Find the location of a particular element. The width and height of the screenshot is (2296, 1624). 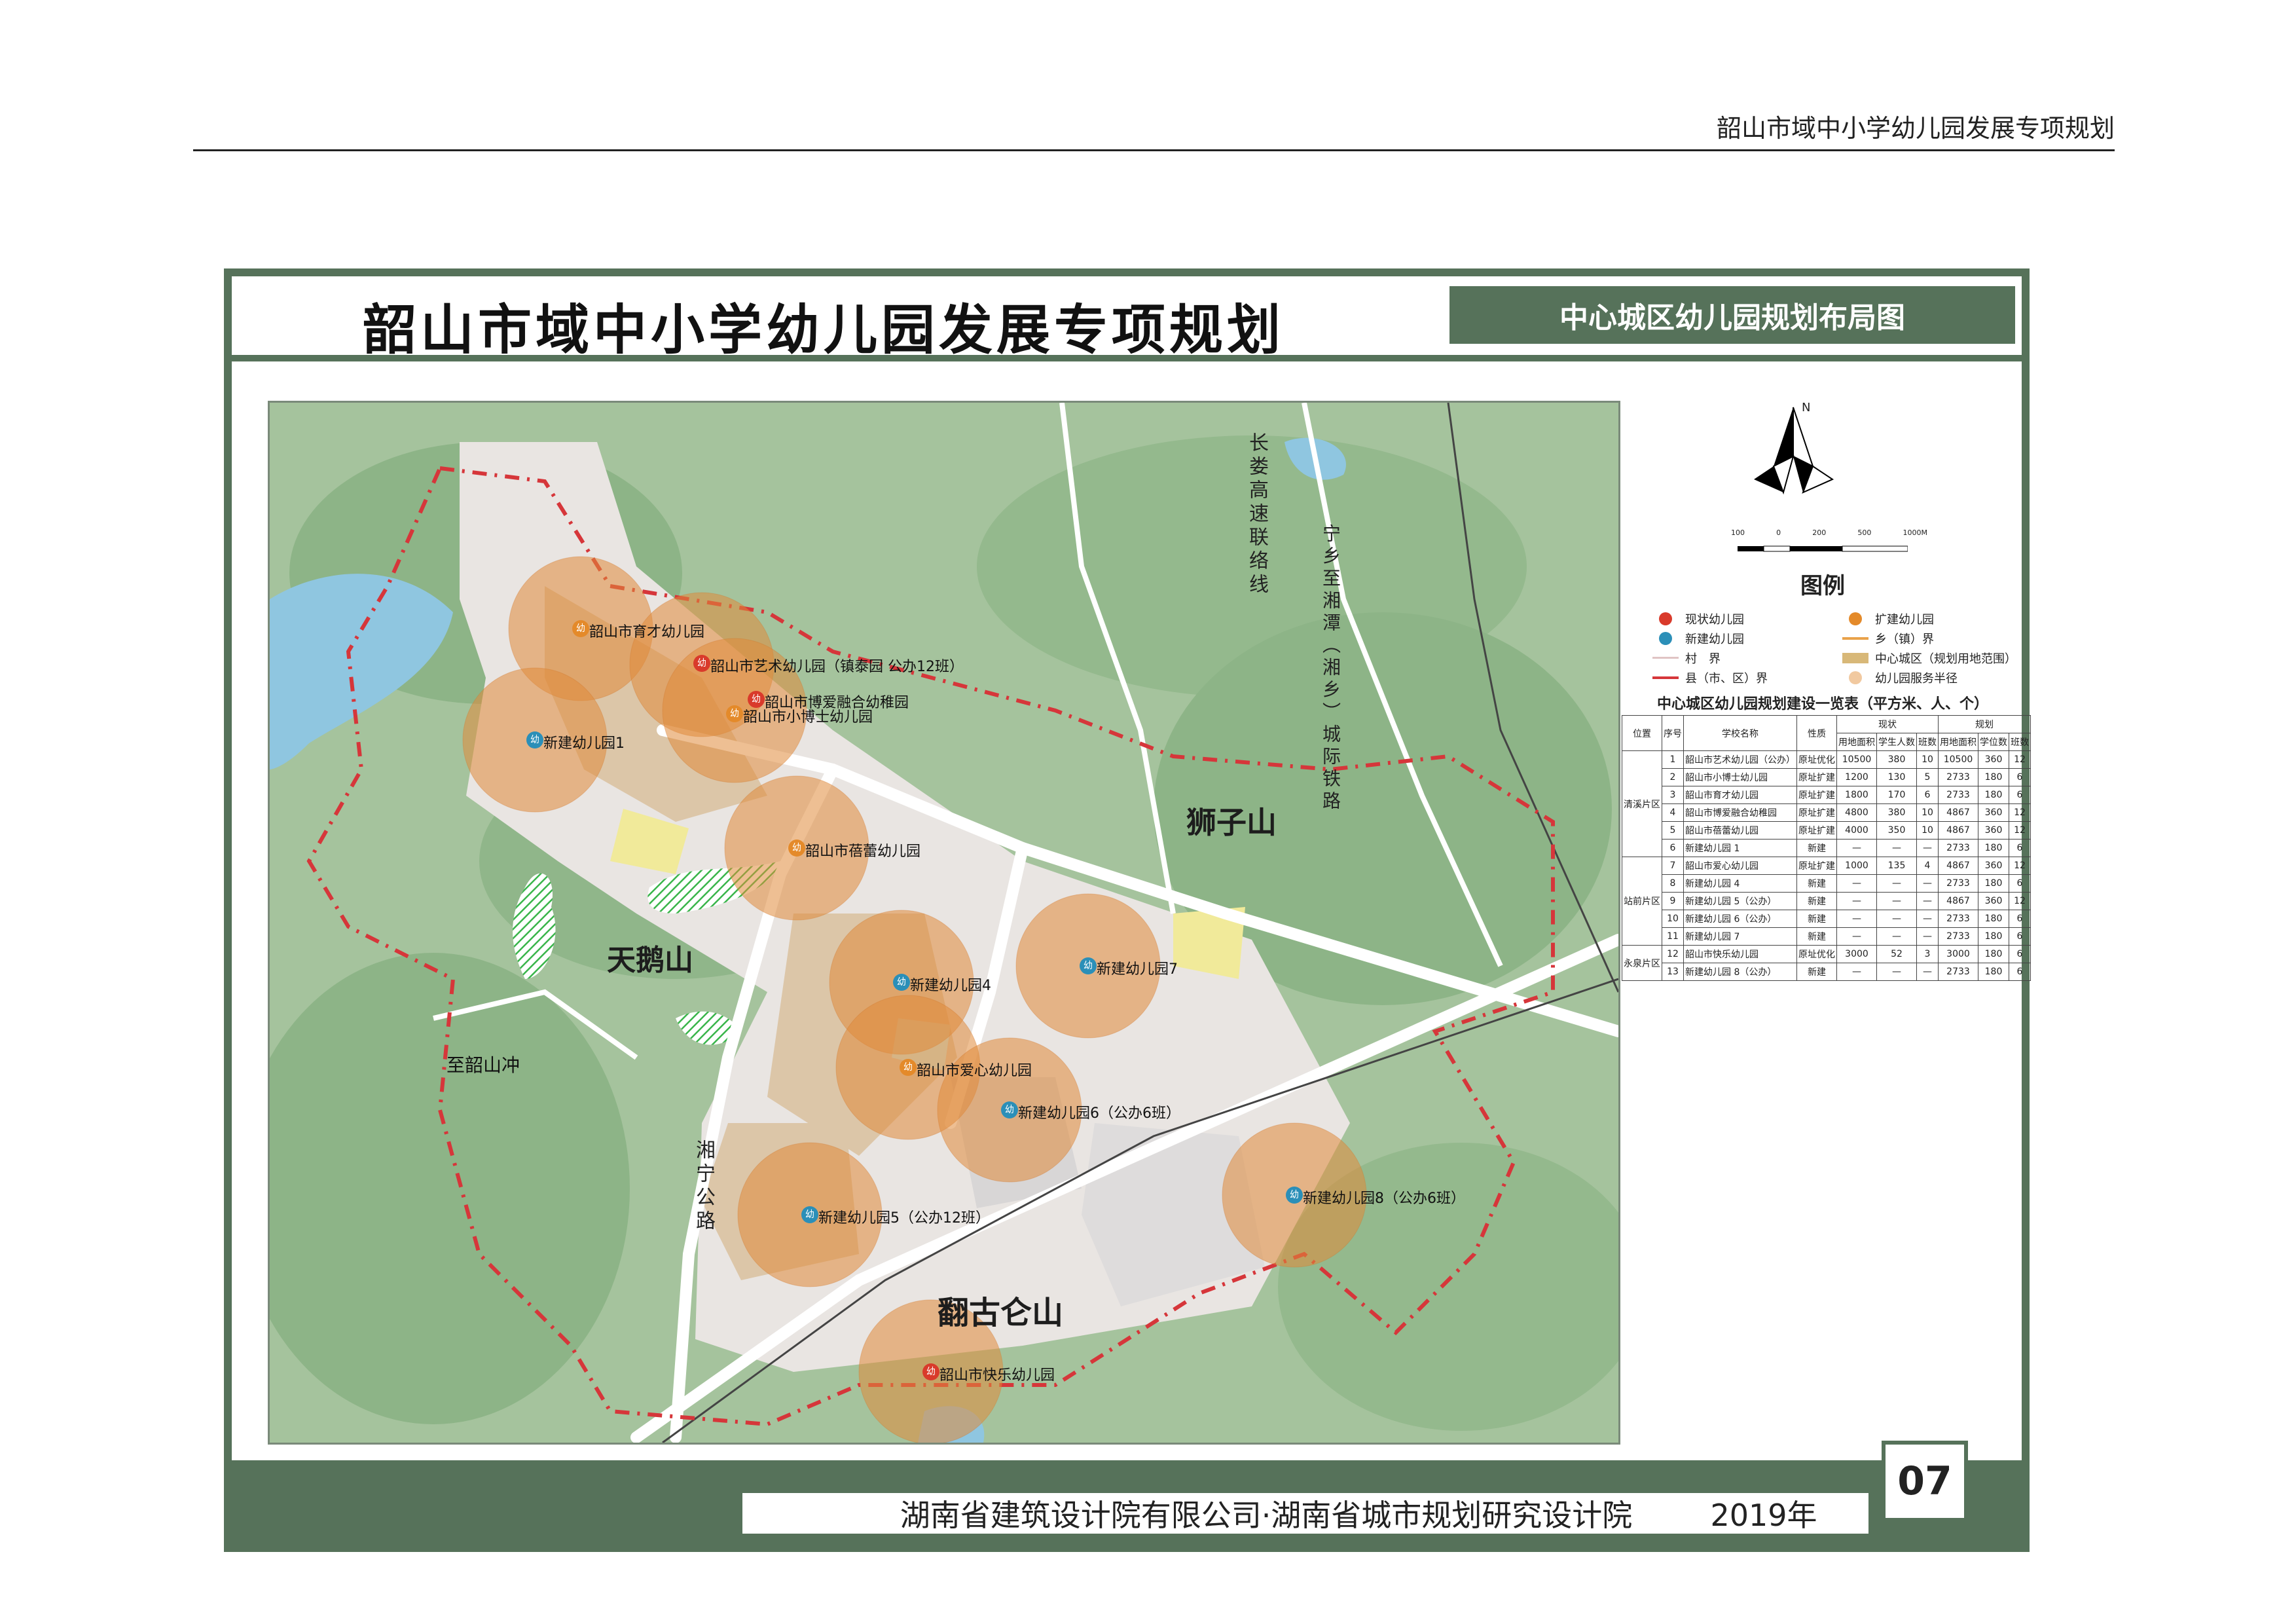

table-row: 10 新建幼儿园 6（公办） 新建 — — —2733 180 6 is located at coordinates (1826, 919).